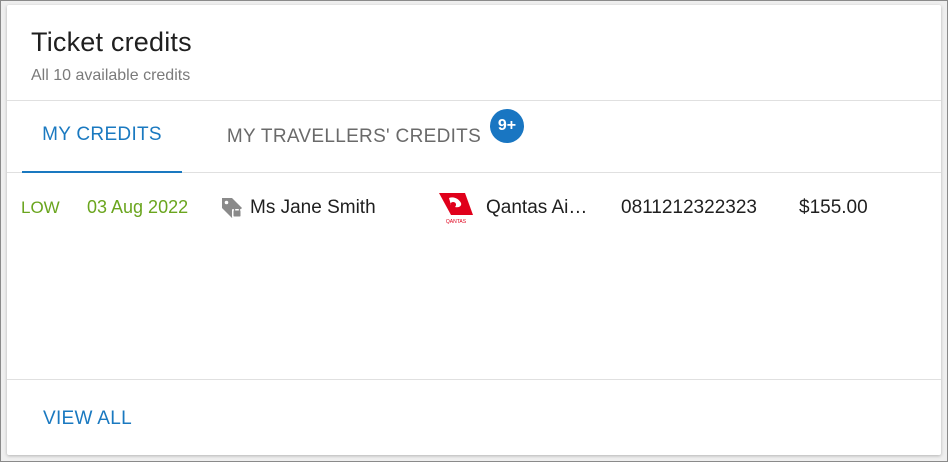 Image resolution: width=948 pixels, height=462 pixels. What do you see at coordinates (87, 419) in the screenshot?
I see `view-all-button: VIEW ALL` at bounding box center [87, 419].